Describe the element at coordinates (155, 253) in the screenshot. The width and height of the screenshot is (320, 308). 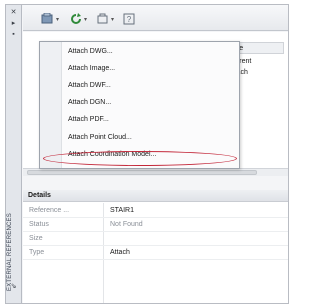
I see `detail-row-type: Type Attach` at that location.